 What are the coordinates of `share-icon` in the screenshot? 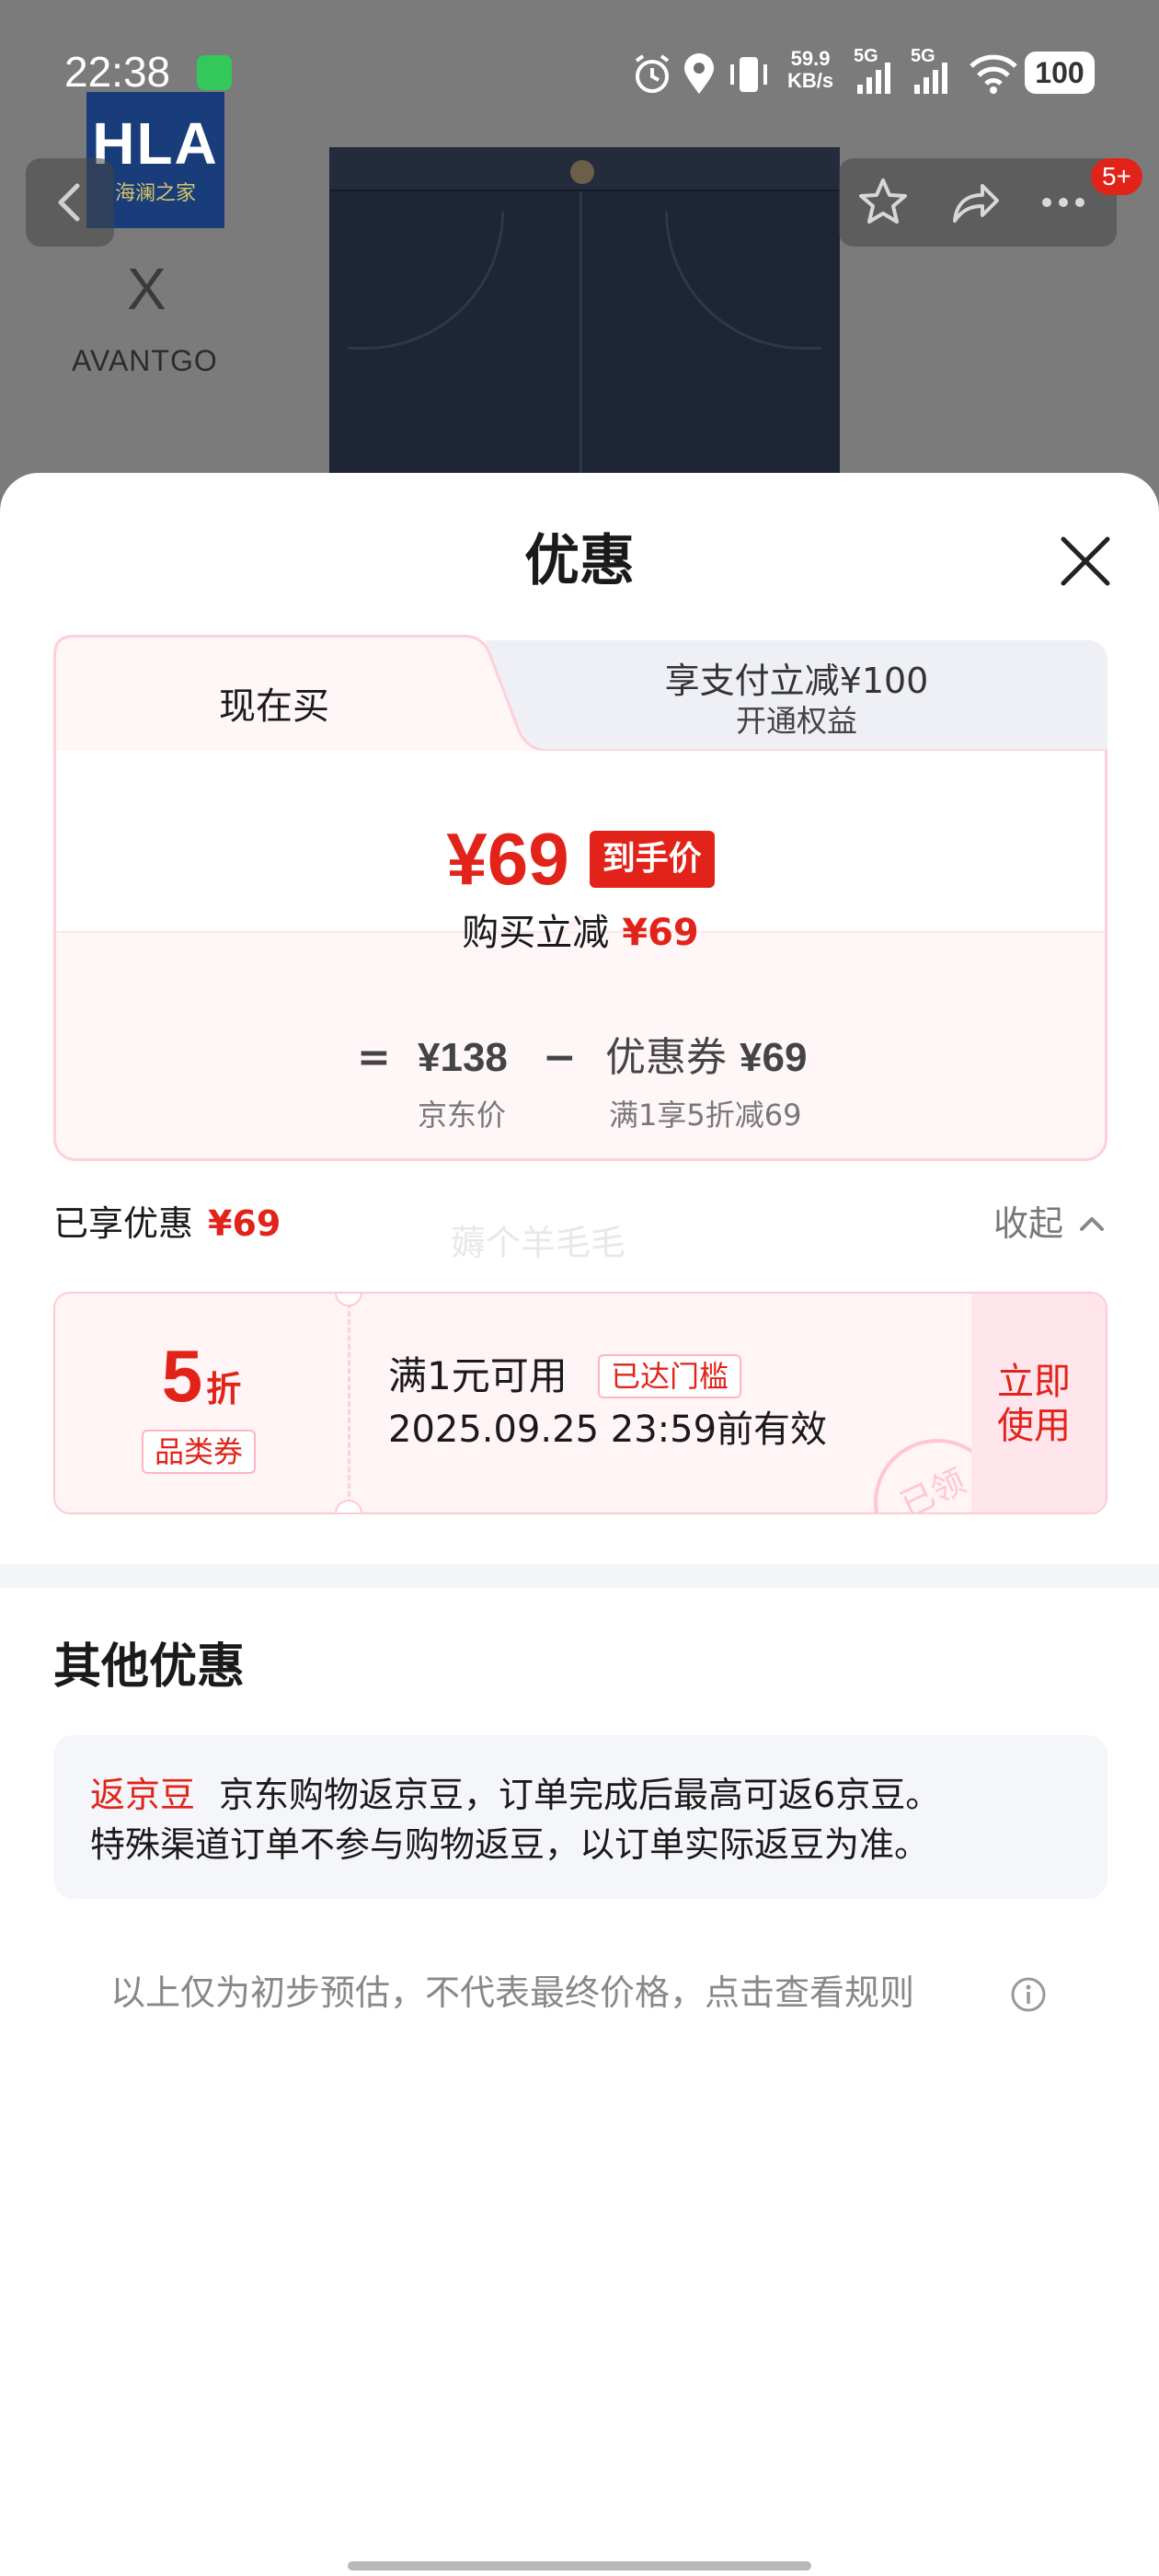 It's located at (975, 202).